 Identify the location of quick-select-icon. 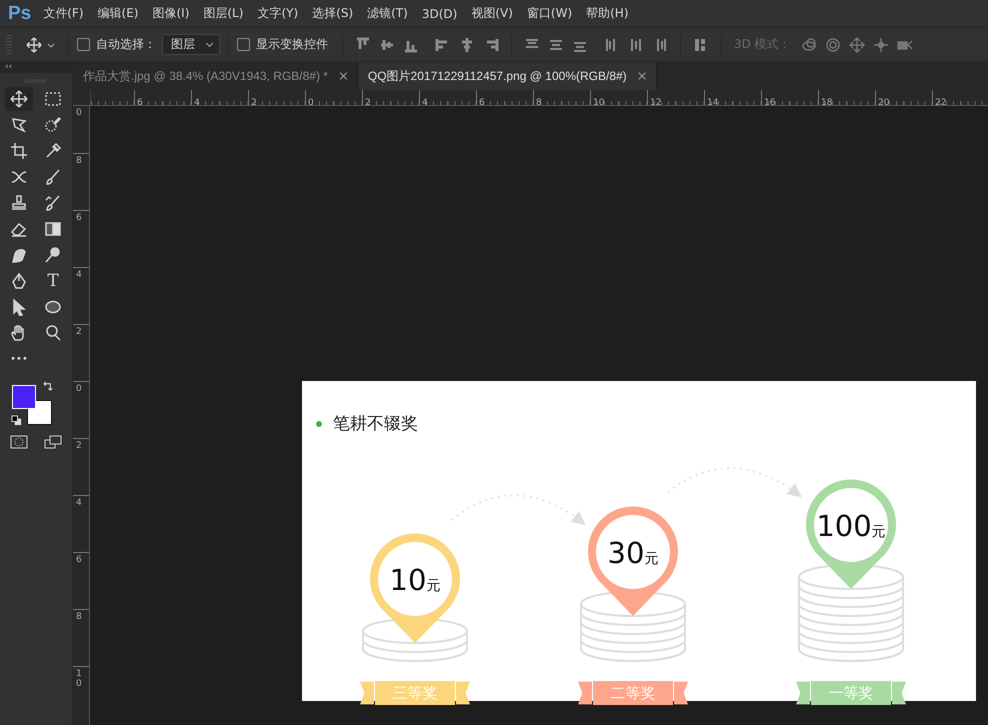
(53, 125).